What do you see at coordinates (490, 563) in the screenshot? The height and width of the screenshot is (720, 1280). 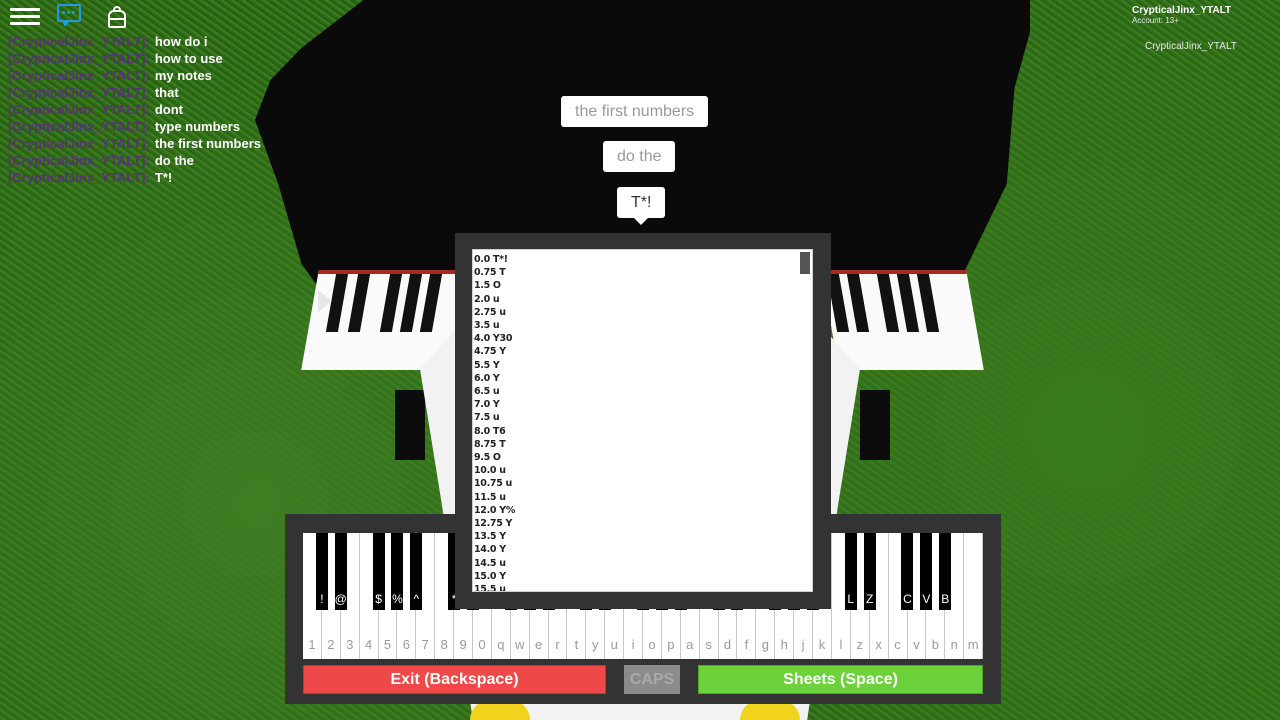 I see `sheet-line: 14.5 u` at bounding box center [490, 563].